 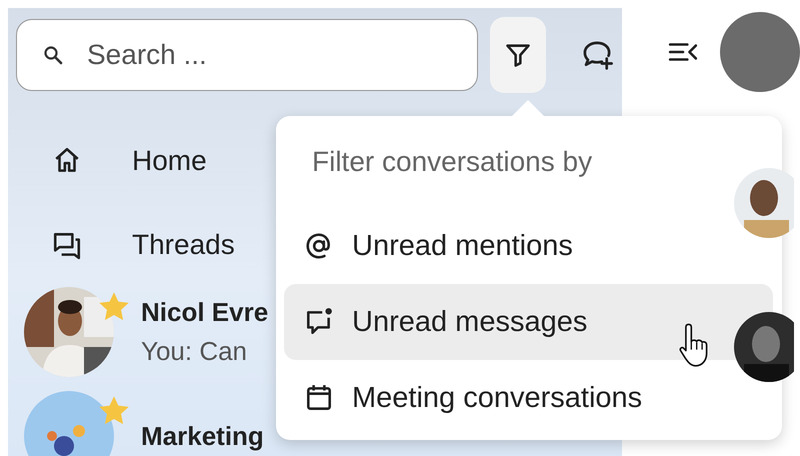 I want to click on menu-item: Unread mentions, so click(x=528, y=246).